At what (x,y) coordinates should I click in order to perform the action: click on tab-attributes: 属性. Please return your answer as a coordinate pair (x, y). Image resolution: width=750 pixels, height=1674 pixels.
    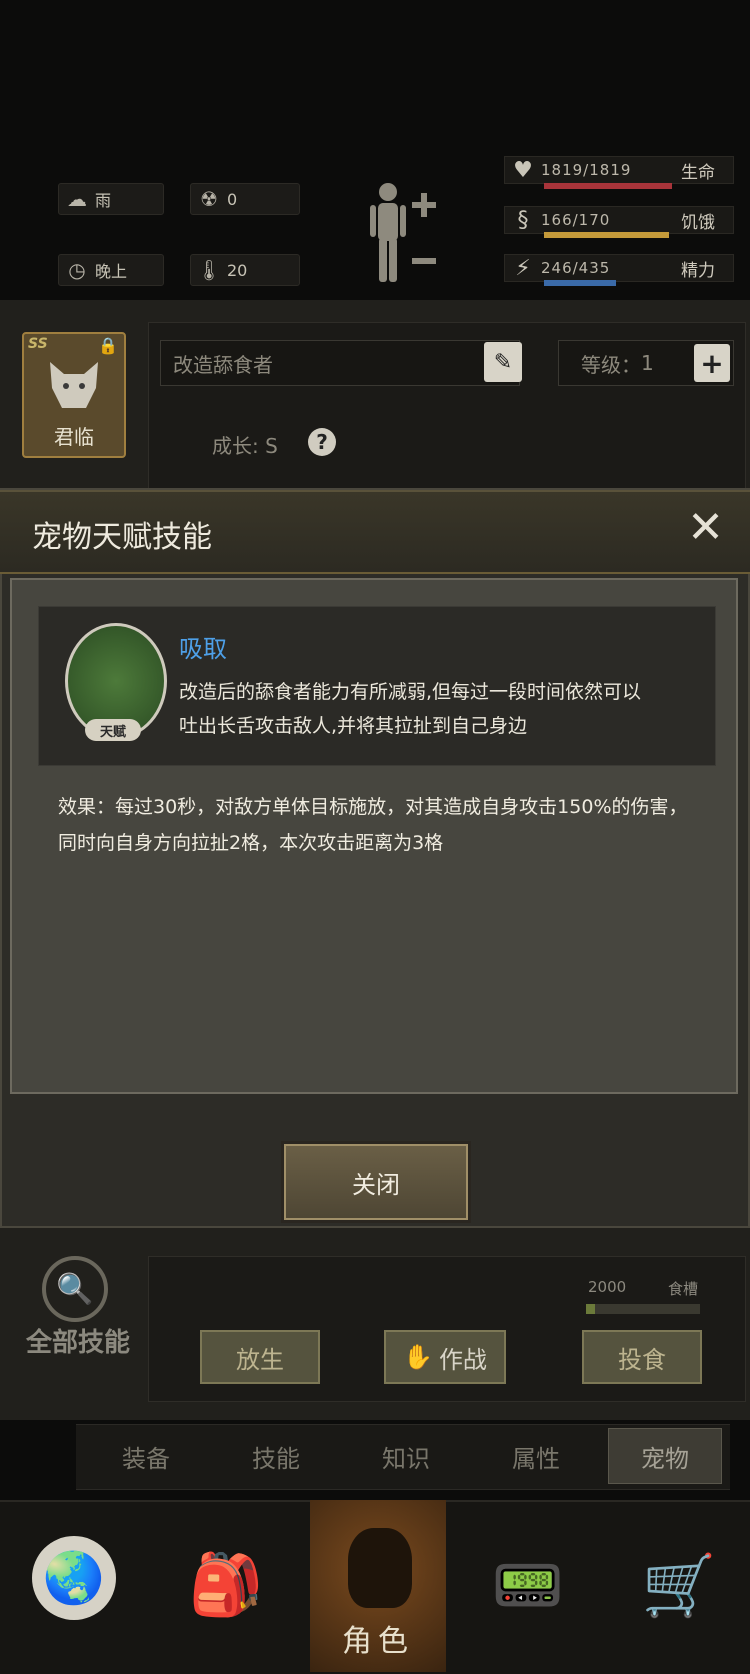
    Looking at the image, I should click on (536, 1456).